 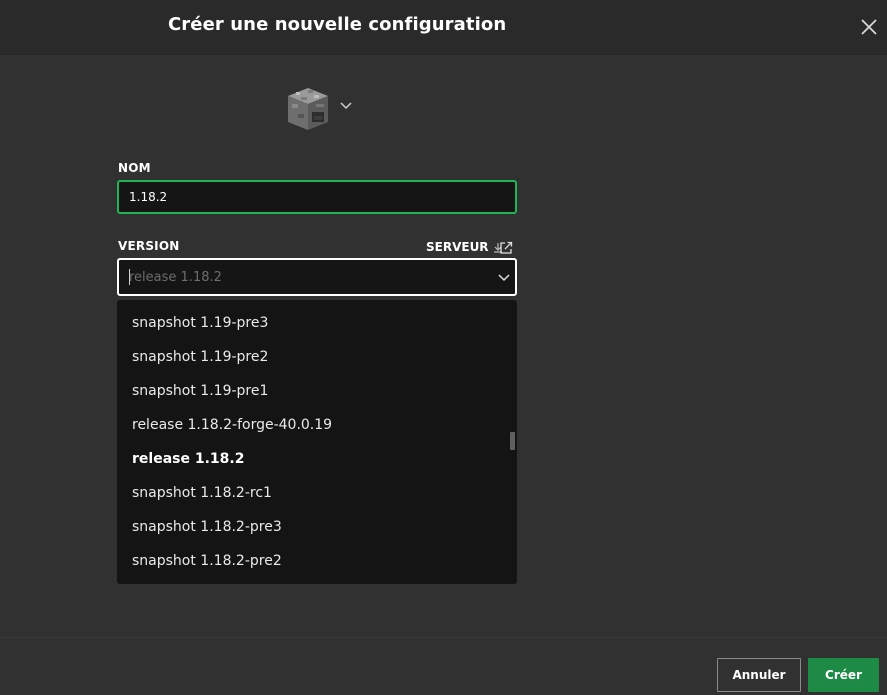 I want to click on version-option: snapshot 1.18.2-rc1, so click(x=202, y=493).